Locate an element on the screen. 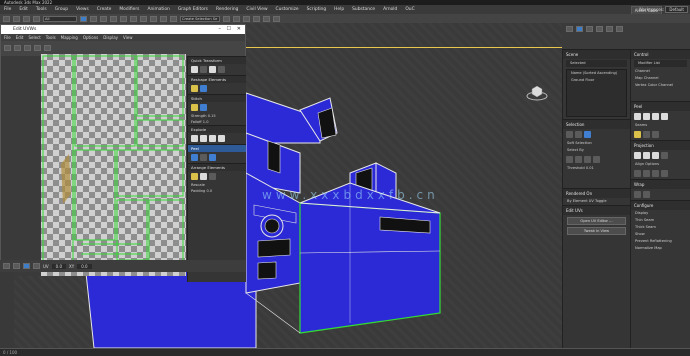 This screenshot has width=690, height=356. straighten-icon is located at coordinates (194, 88).